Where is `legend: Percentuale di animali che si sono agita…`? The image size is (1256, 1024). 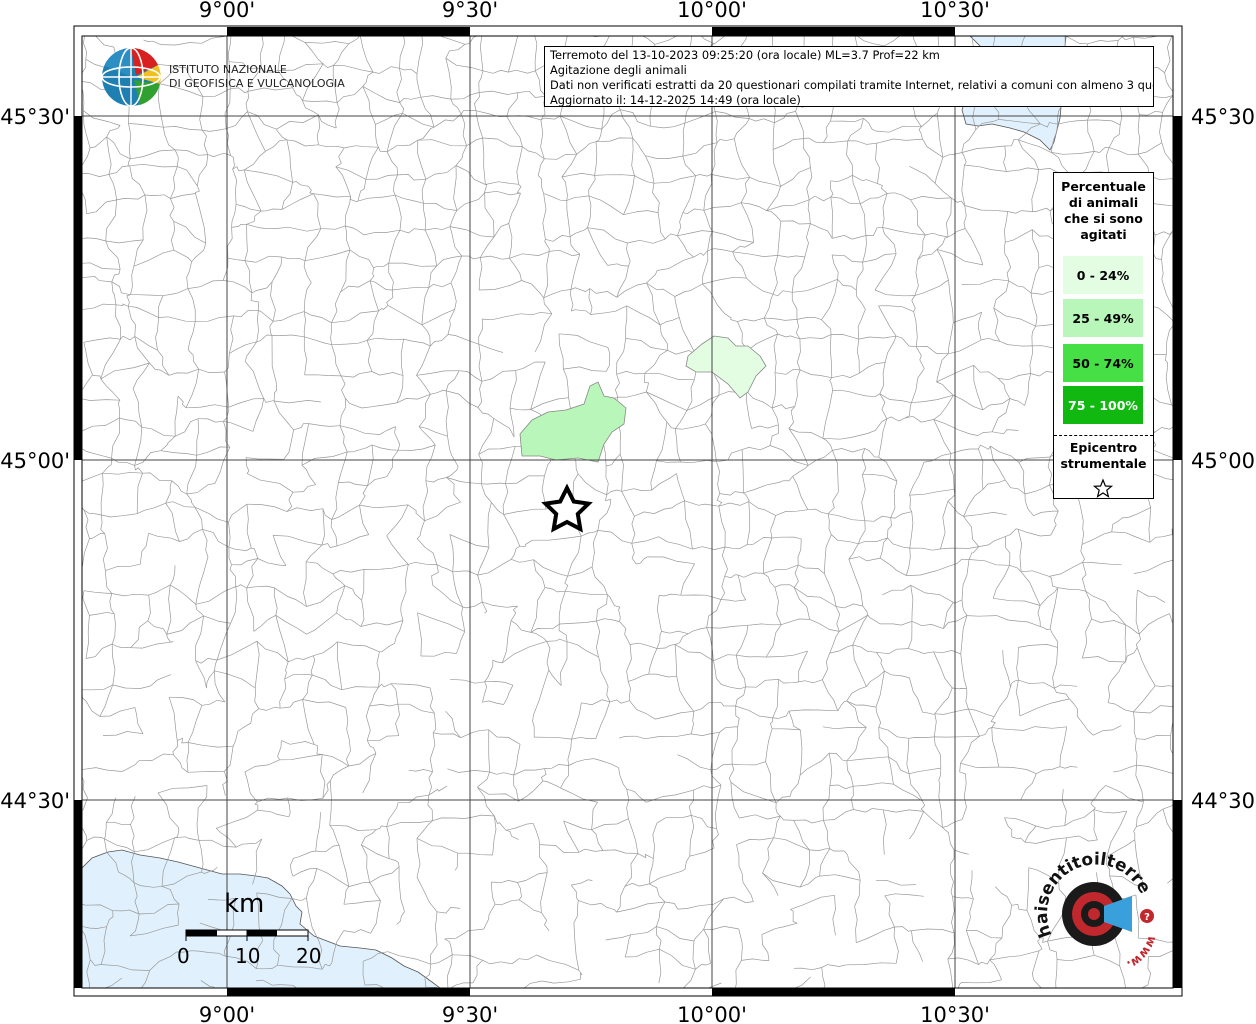 legend: Percentuale di animali che si sono agita… is located at coordinates (1103, 335).